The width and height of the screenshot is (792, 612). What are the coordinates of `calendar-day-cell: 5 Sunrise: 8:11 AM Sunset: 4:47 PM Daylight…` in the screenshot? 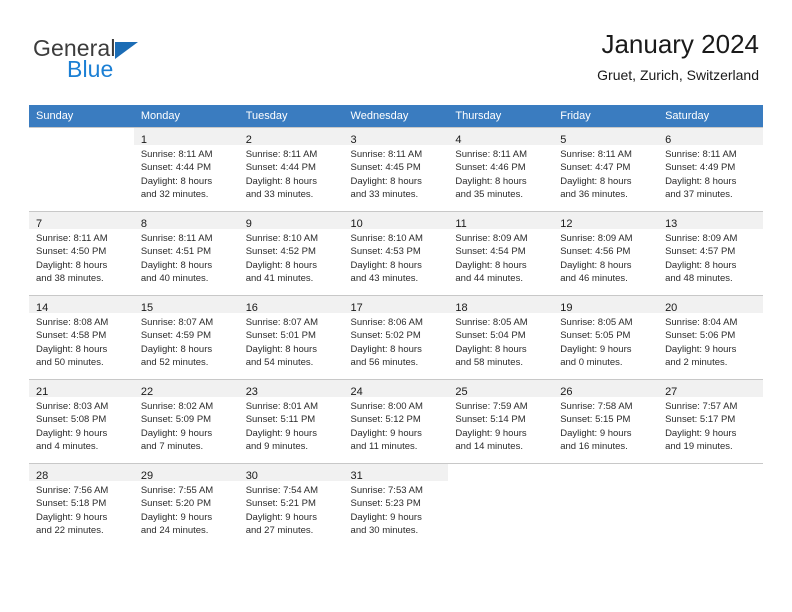 It's located at (606, 169).